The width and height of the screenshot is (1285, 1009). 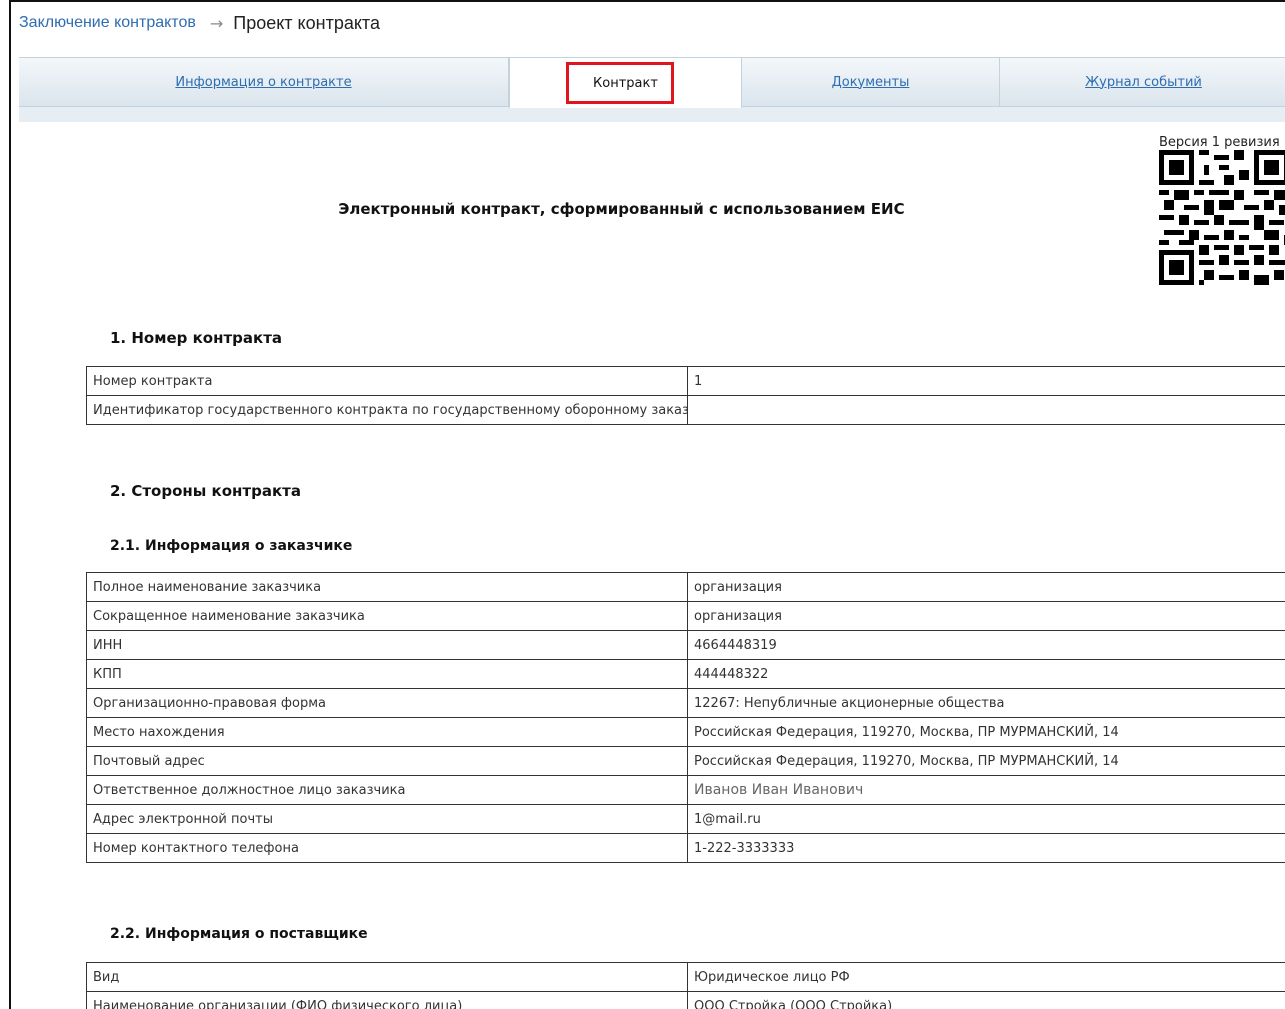 I want to click on breadcrumb: Заключение контрактов → Проект контракта, so click(x=199, y=23).